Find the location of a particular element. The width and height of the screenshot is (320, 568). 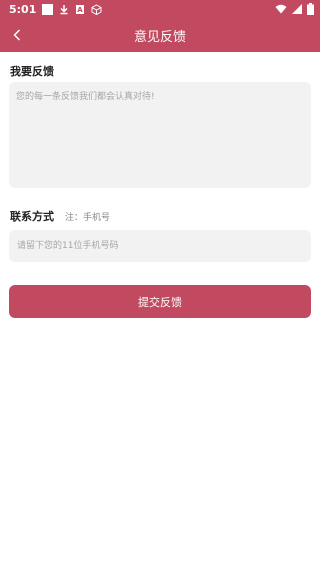

contact-row: 联系方式 注：手机号 is located at coordinates (60, 216).